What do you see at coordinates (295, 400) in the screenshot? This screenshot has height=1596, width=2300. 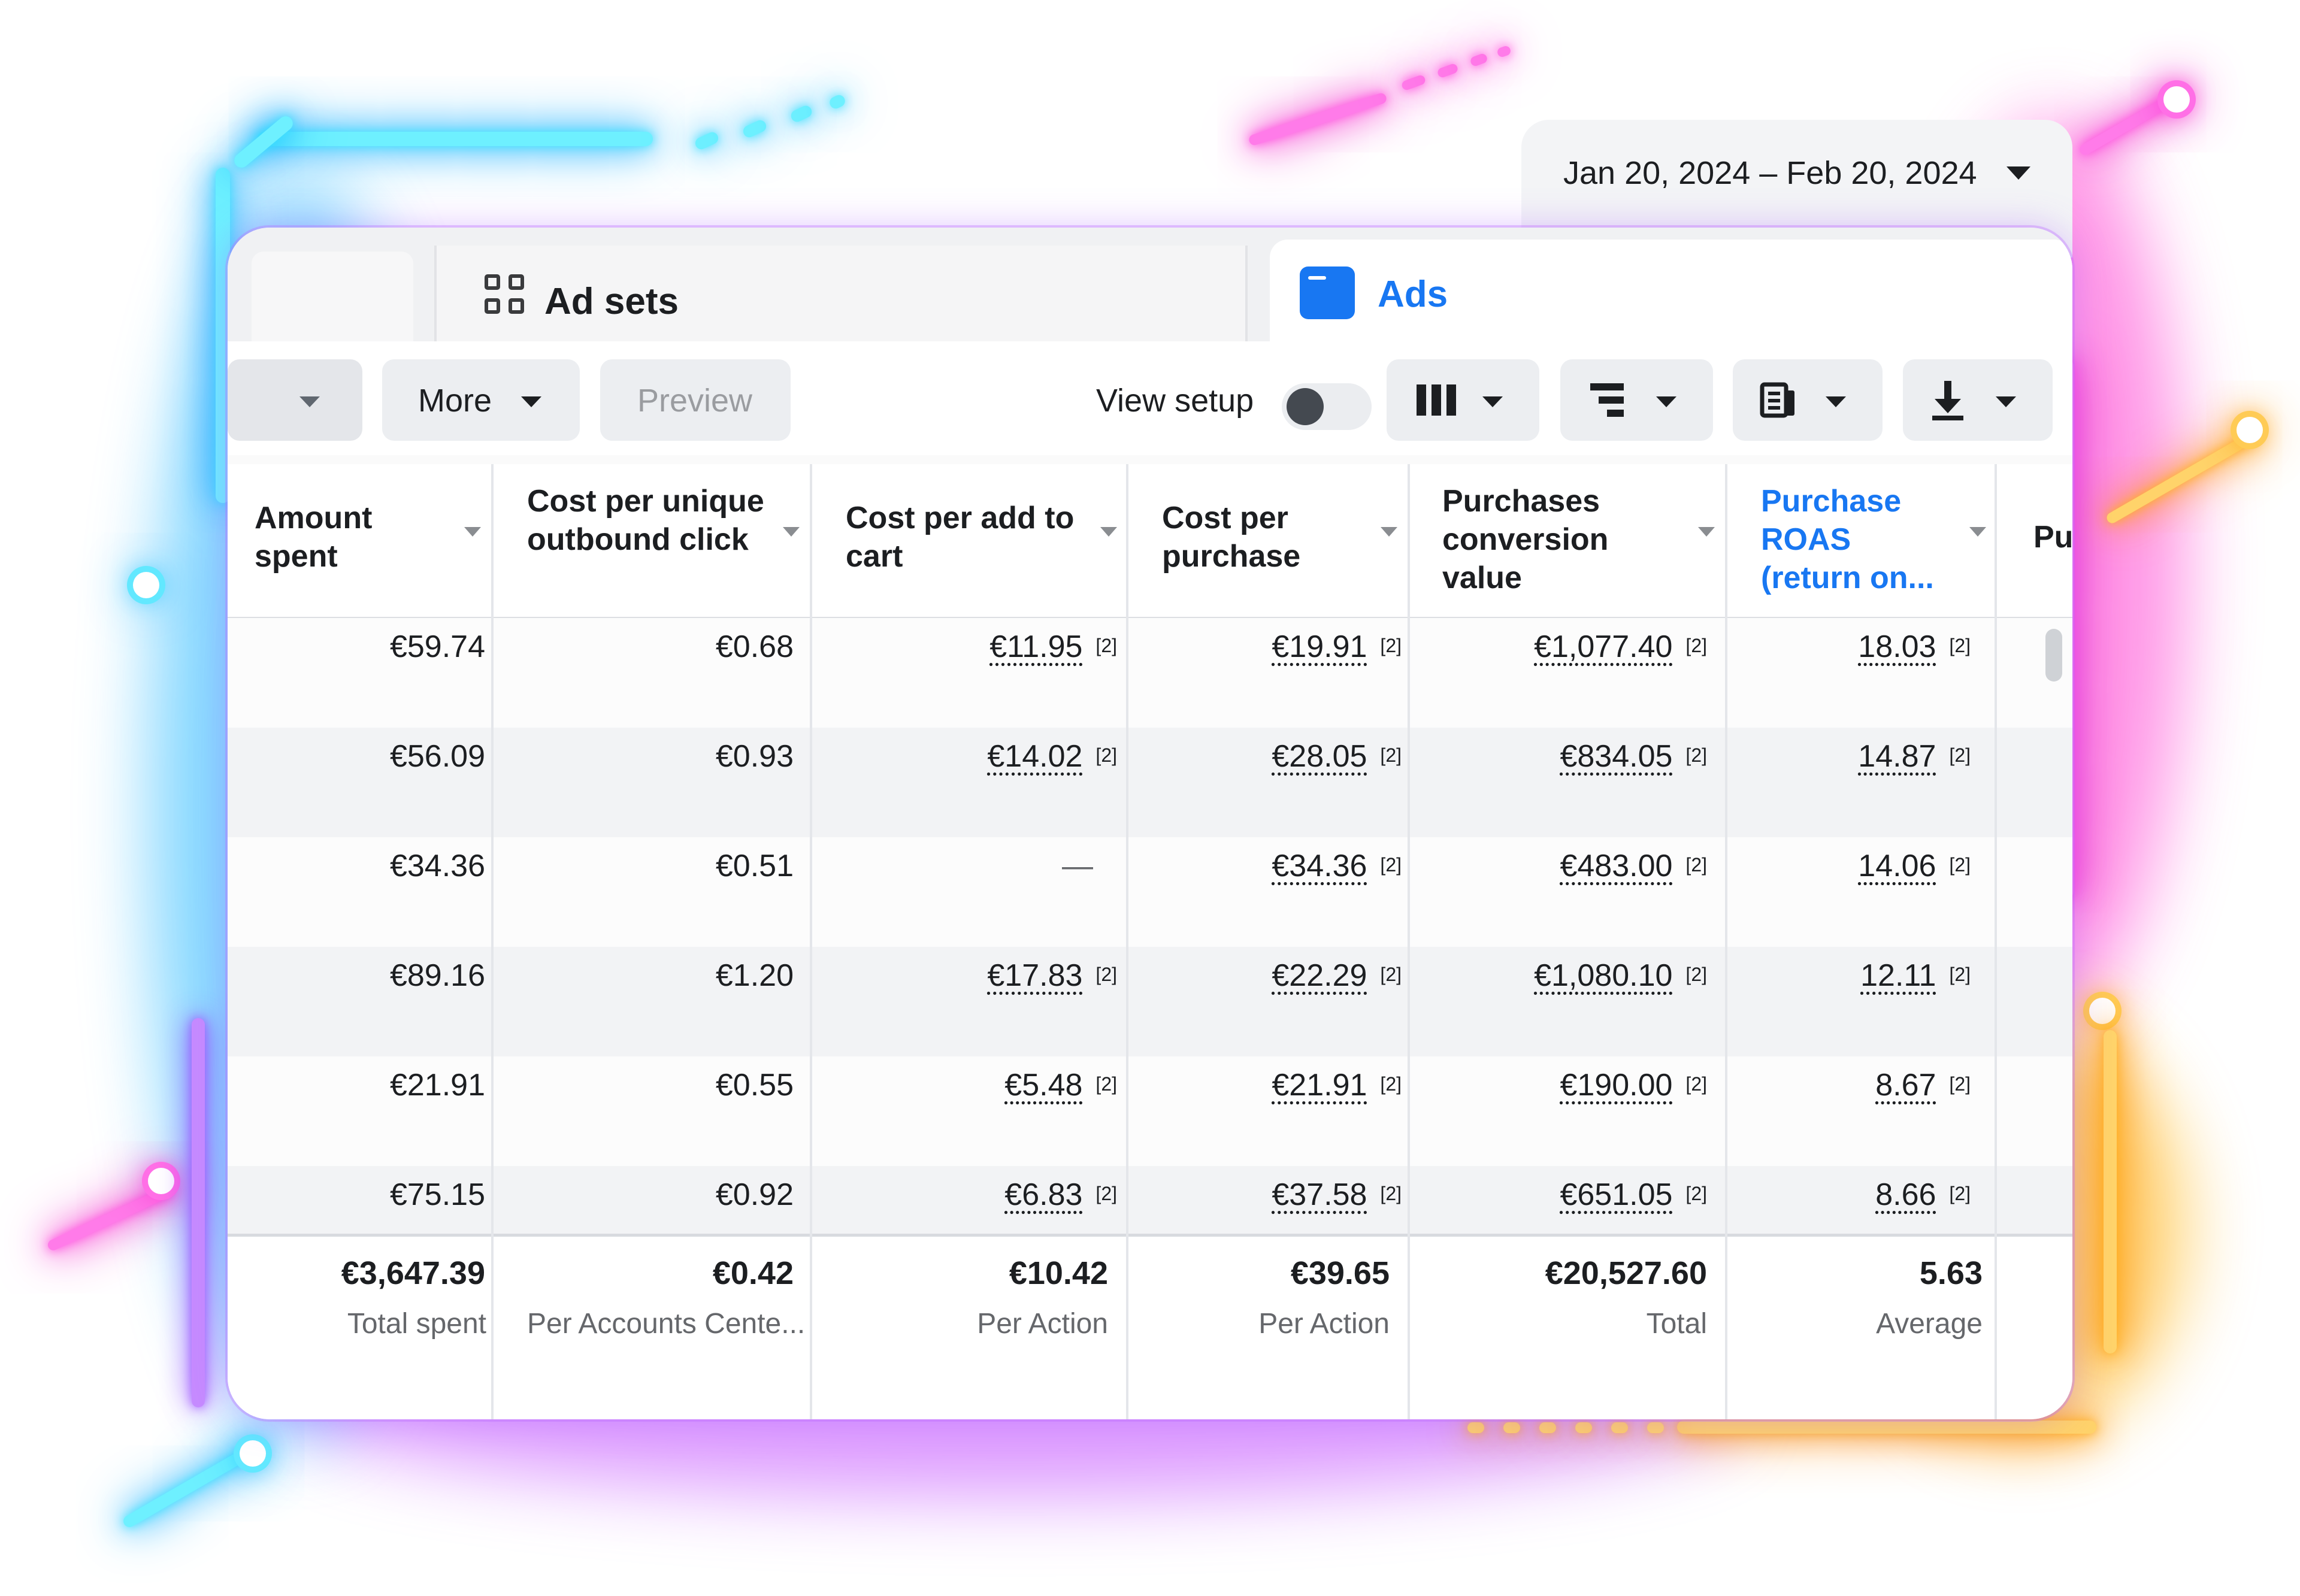 I see `edit-dropdown-button` at bounding box center [295, 400].